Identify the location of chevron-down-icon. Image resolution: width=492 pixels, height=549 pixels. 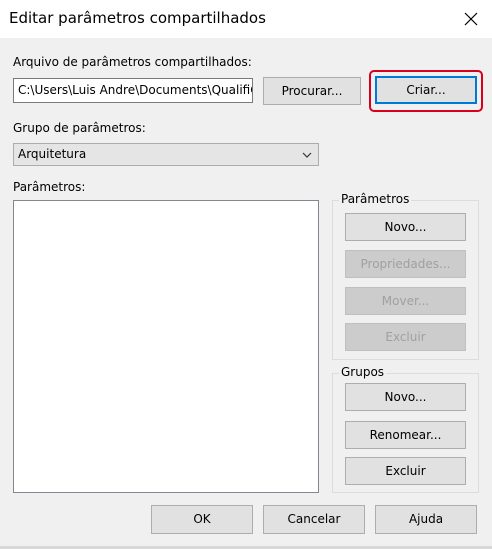
(307, 155).